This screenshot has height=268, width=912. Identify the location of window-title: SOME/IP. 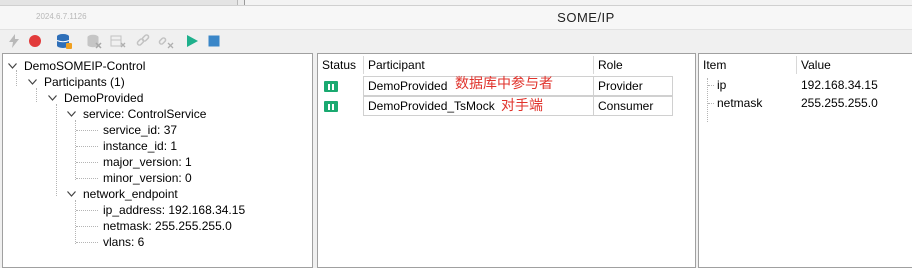
(456, 17).